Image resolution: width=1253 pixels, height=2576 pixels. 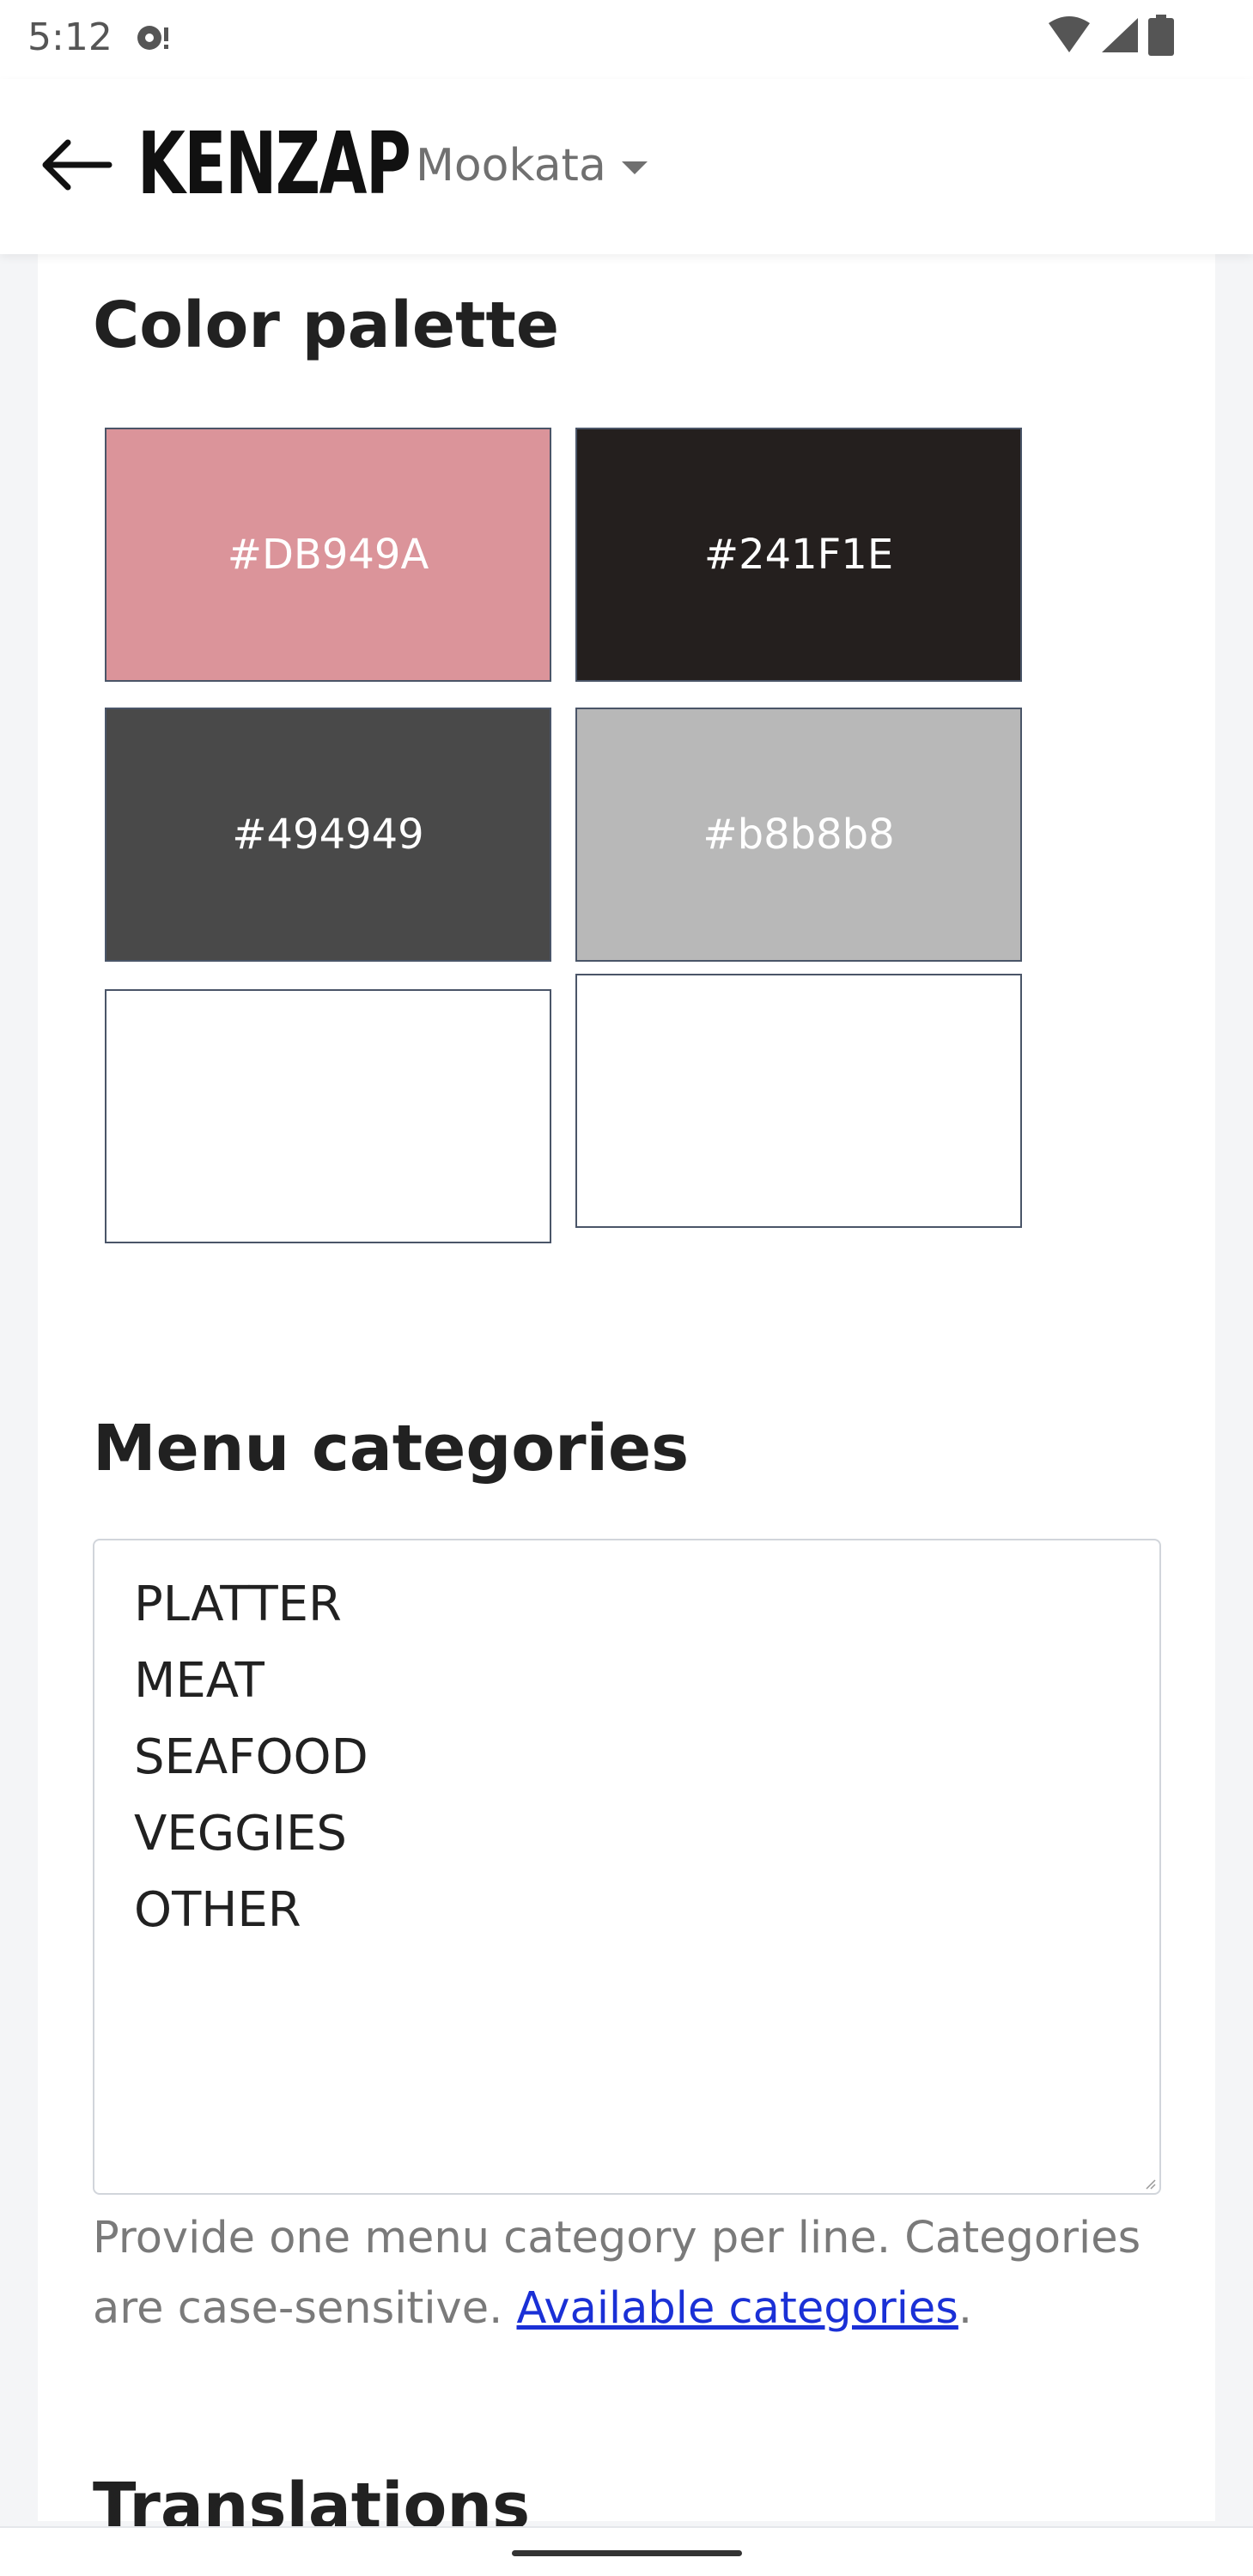 I want to click on color-palette-title: Color palette, so click(x=326, y=325).